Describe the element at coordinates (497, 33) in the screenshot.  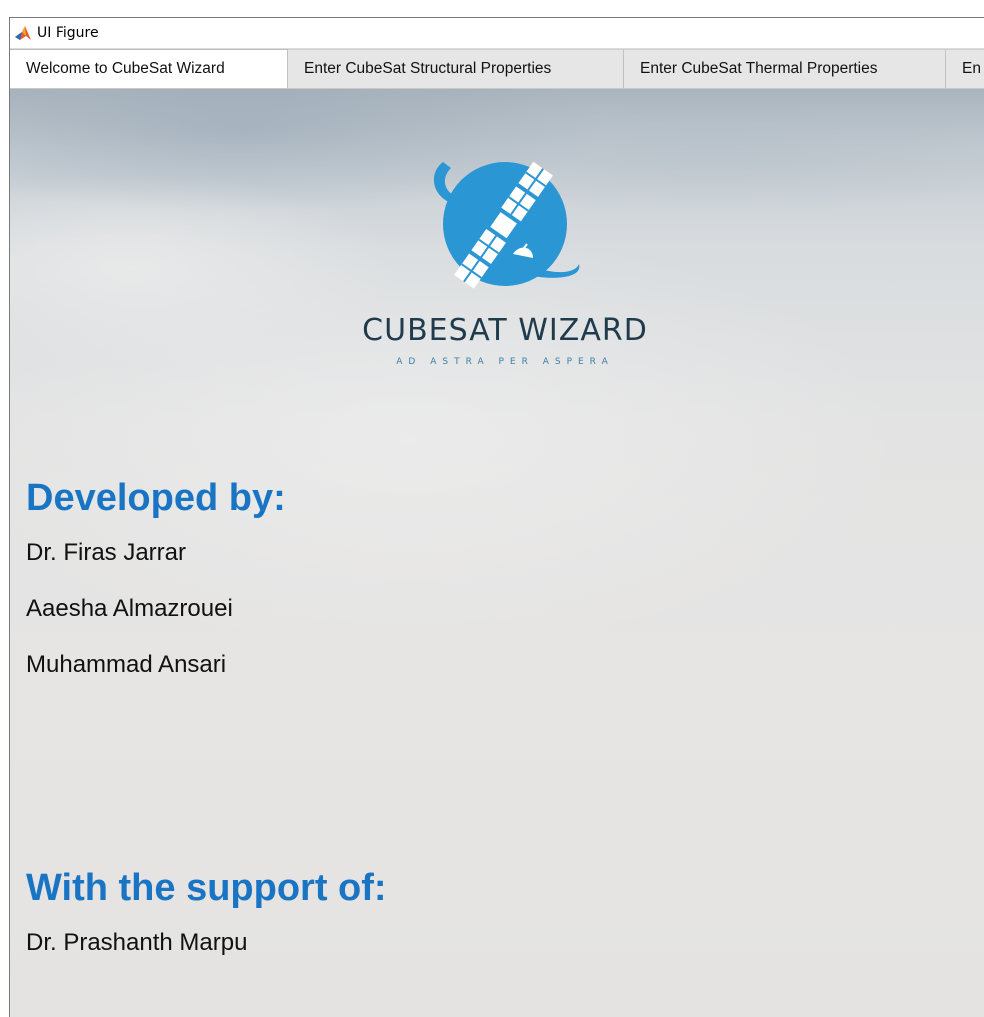
I see `title-bar: UI Figure` at that location.